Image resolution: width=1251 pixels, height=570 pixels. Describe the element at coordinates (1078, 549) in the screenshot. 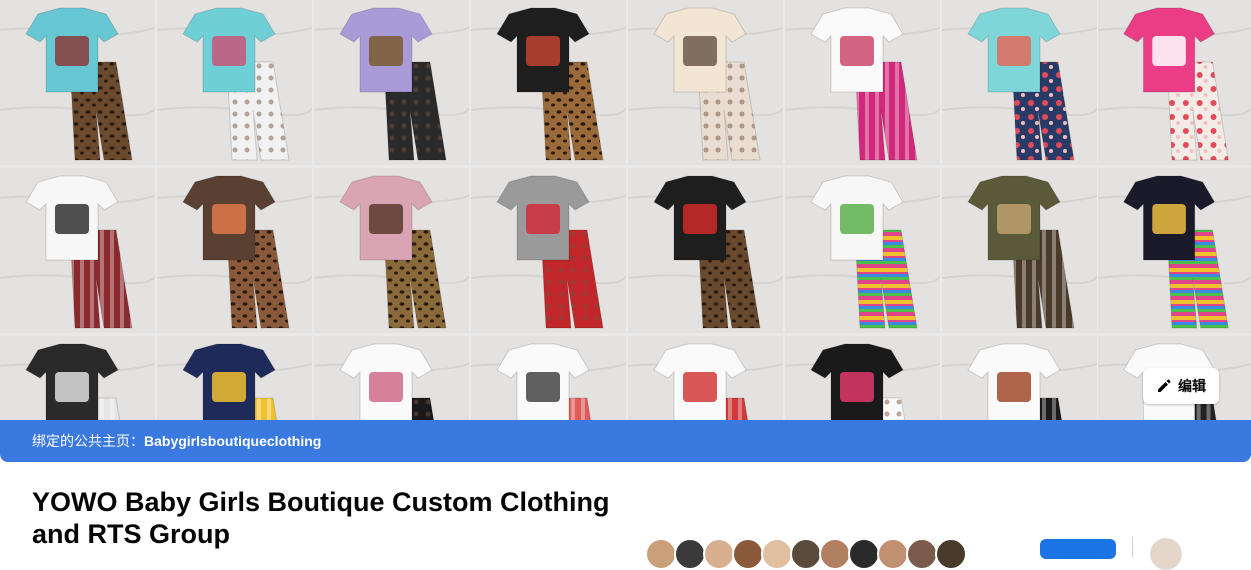

I see `primary-action-button` at that location.